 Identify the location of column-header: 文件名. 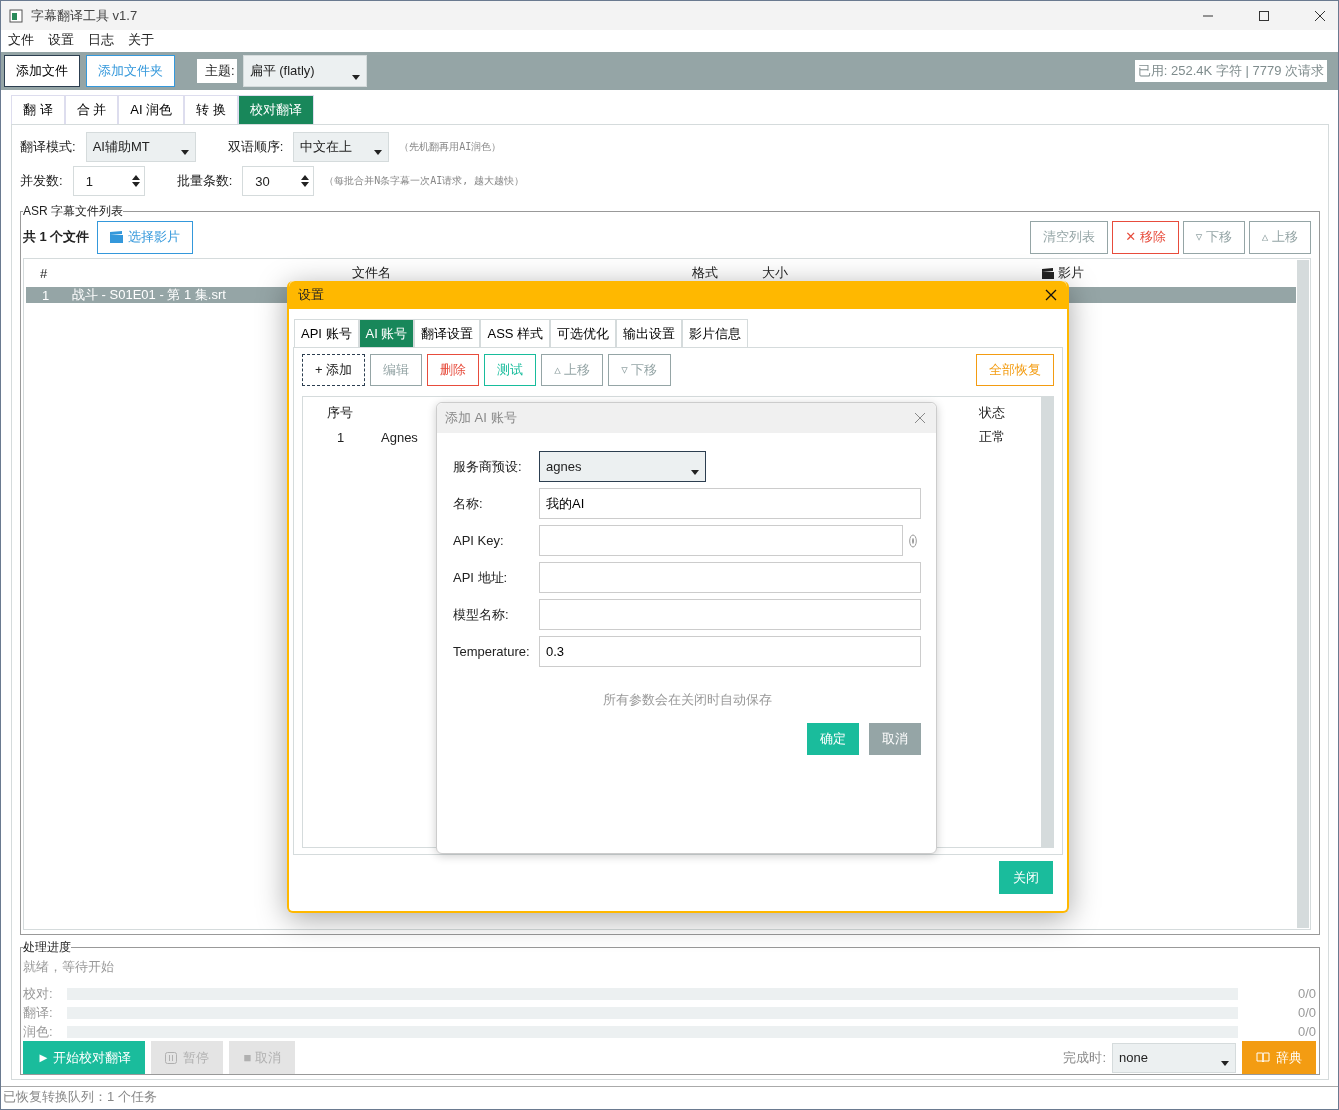
(372, 273).